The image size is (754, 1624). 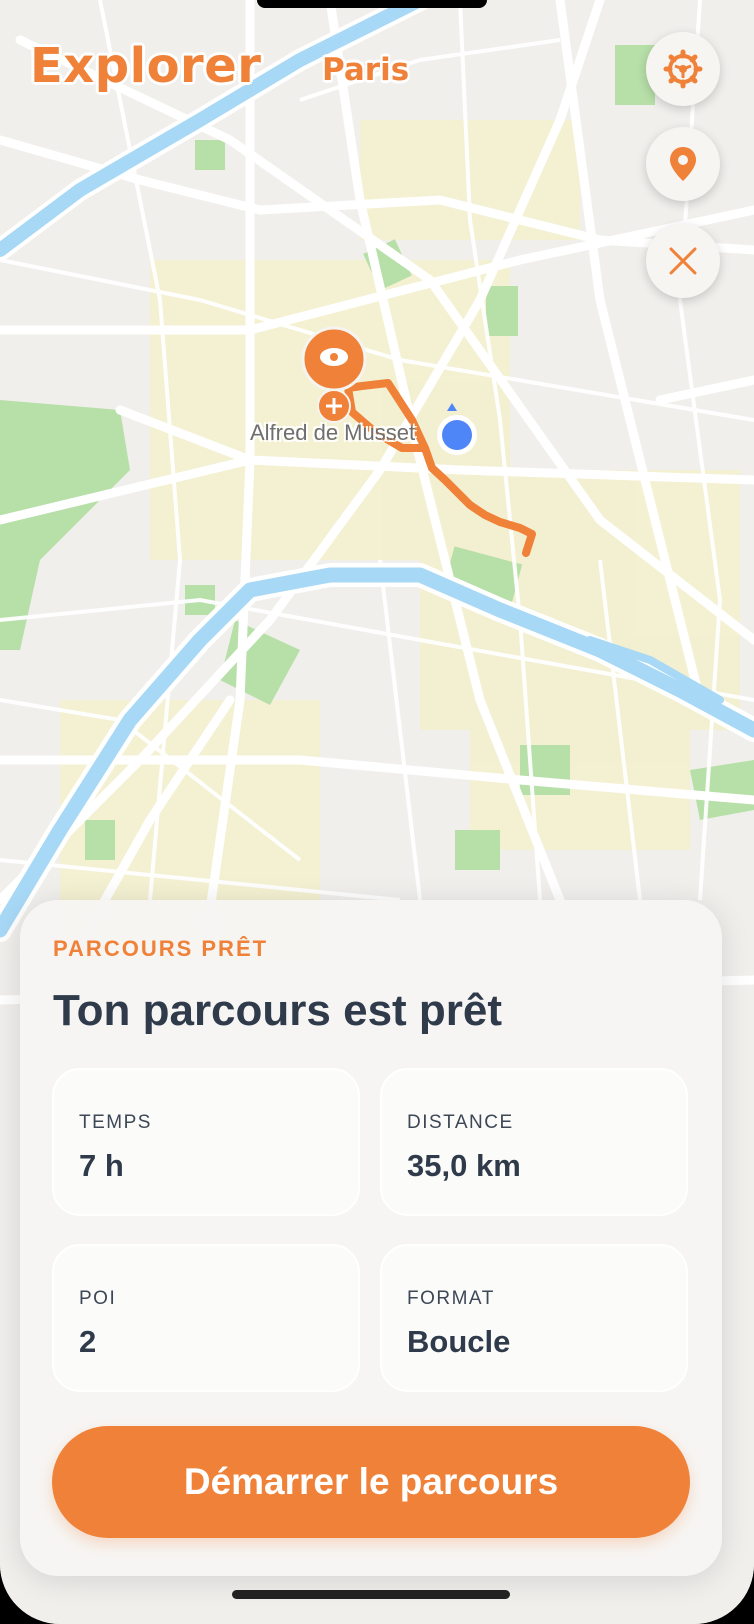 I want to click on stat-format: FORMAT Boucle, so click(x=534, y=1318).